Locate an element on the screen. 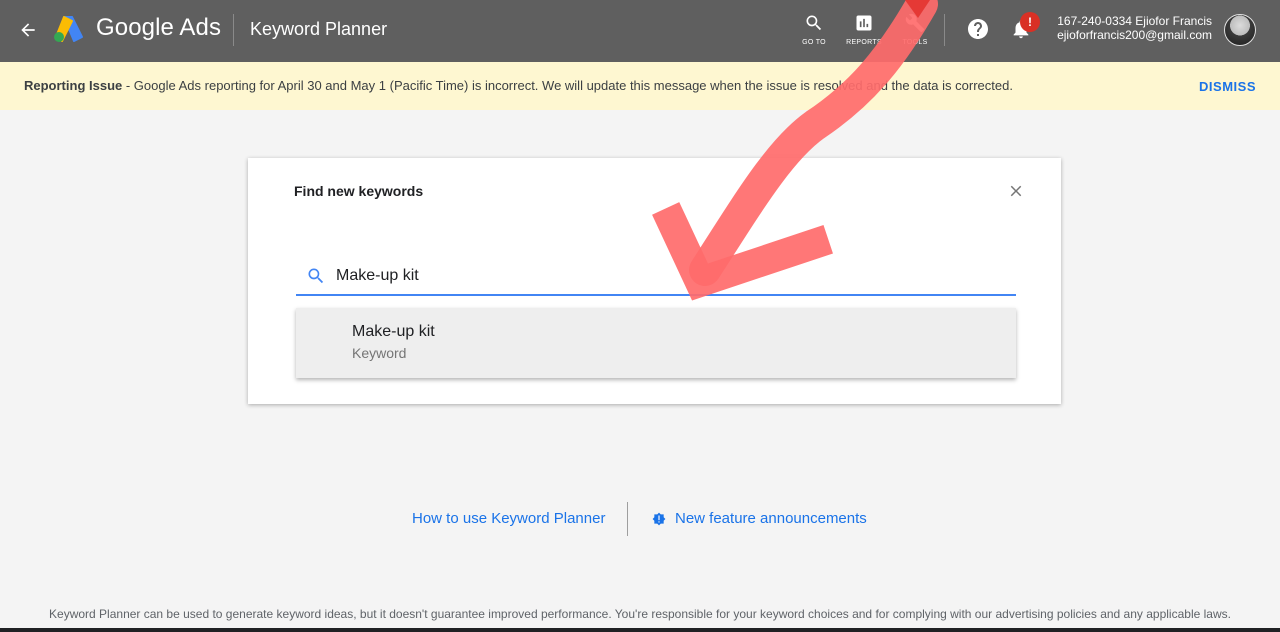 The image size is (1280, 632). goto-button: GO TO is located at coordinates (814, 32).